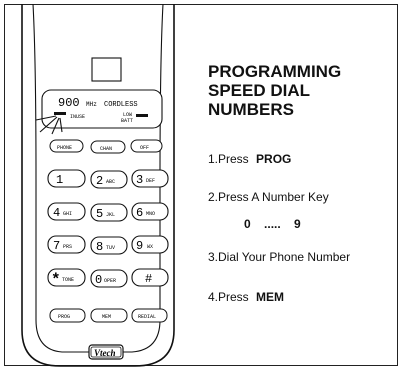 This screenshot has width=402, height=370. Describe the element at coordinates (275, 71) in the screenshot. I see `title-line-1: PROGRAMMING` at that location.